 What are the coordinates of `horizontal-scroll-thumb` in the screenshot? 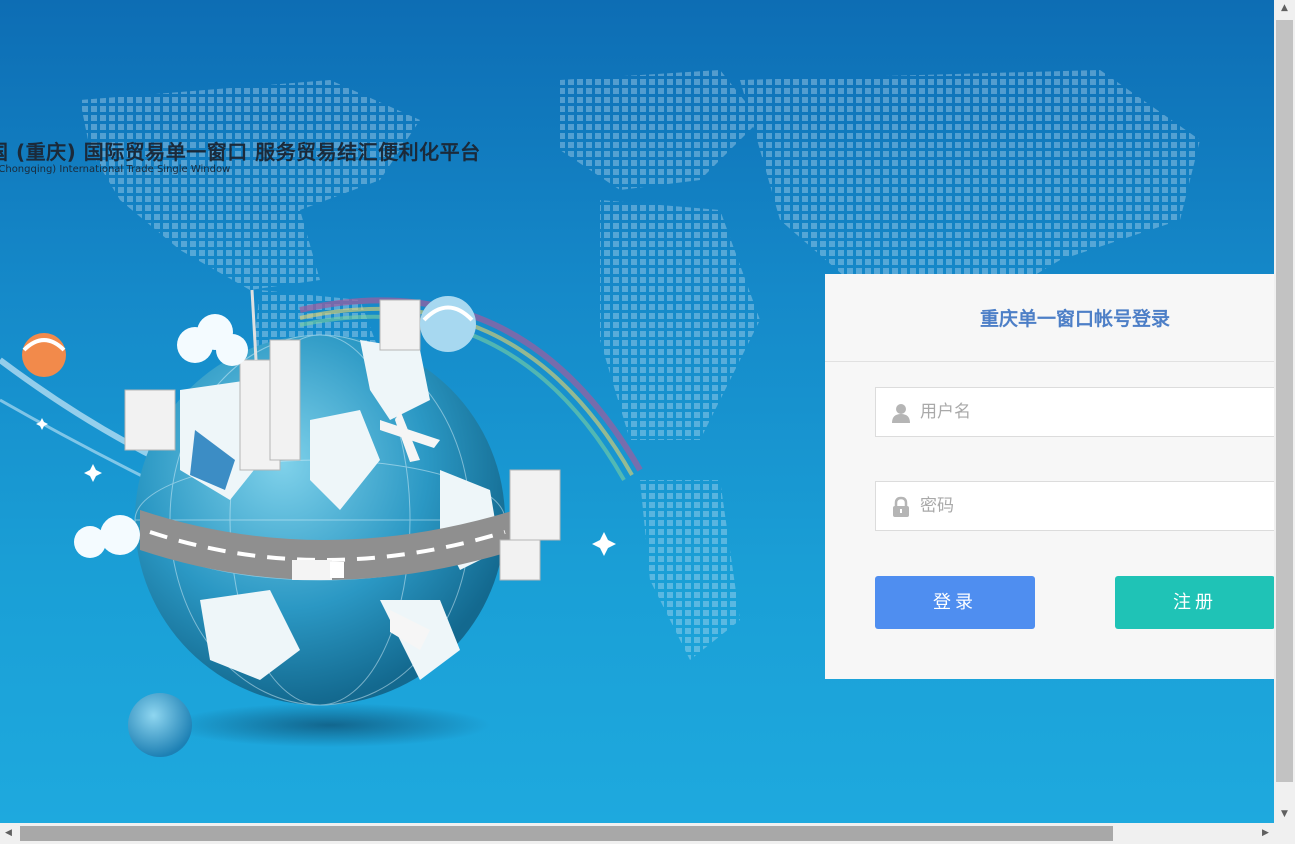 It's located at (566, 833).